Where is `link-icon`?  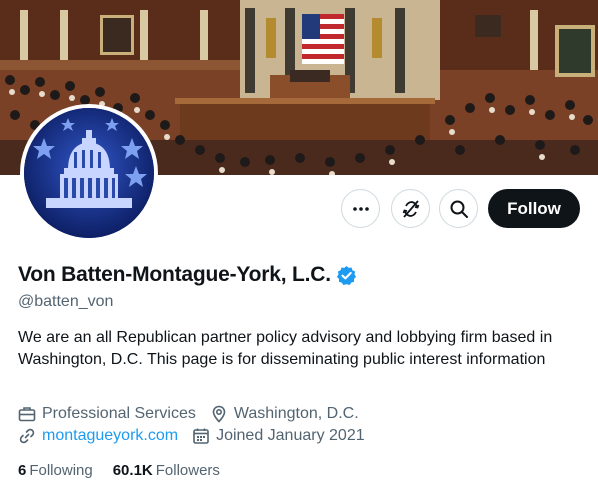
link-icon is located at coordinates (27, 436).